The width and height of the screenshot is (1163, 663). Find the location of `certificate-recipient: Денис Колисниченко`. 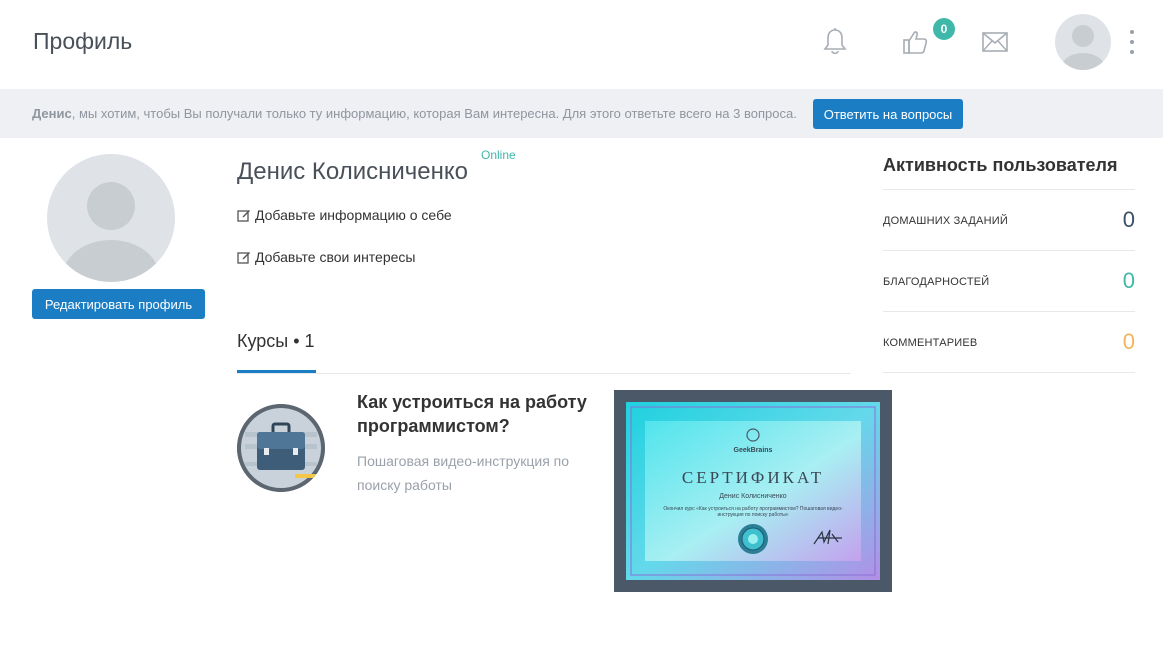

certificate-recipient: Денис Колисниченко is located at coordinates (753, 496).